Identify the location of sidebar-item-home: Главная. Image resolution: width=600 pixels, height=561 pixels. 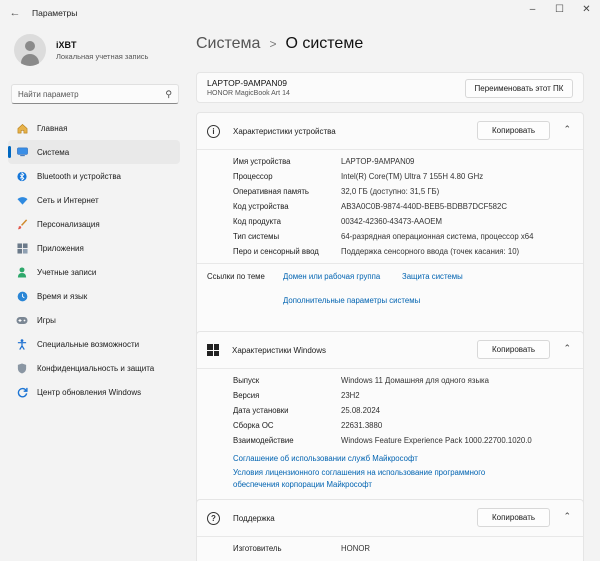
(94, 128).